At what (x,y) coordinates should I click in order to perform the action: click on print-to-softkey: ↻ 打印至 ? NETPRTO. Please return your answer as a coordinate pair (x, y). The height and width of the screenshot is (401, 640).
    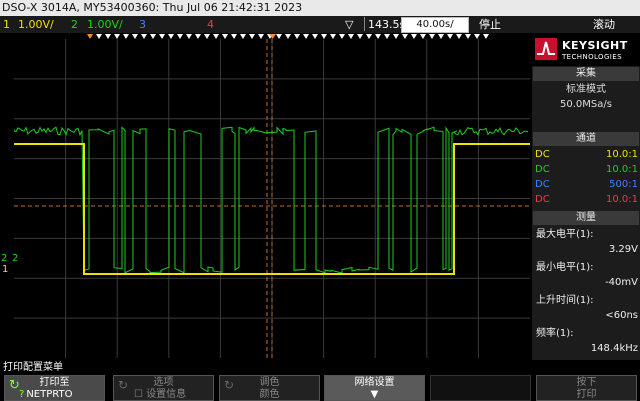
    Looking at the image, I should click on (54, 388).